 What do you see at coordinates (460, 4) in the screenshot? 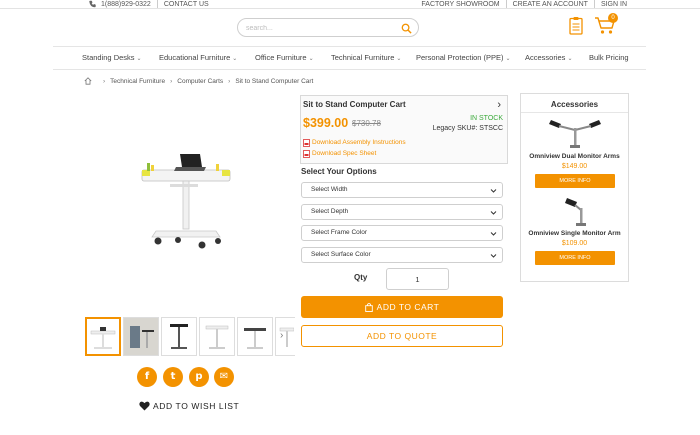
I see `factory-showroom-link: FACTORY SHOWROOM` at bounding box center [460, 4].